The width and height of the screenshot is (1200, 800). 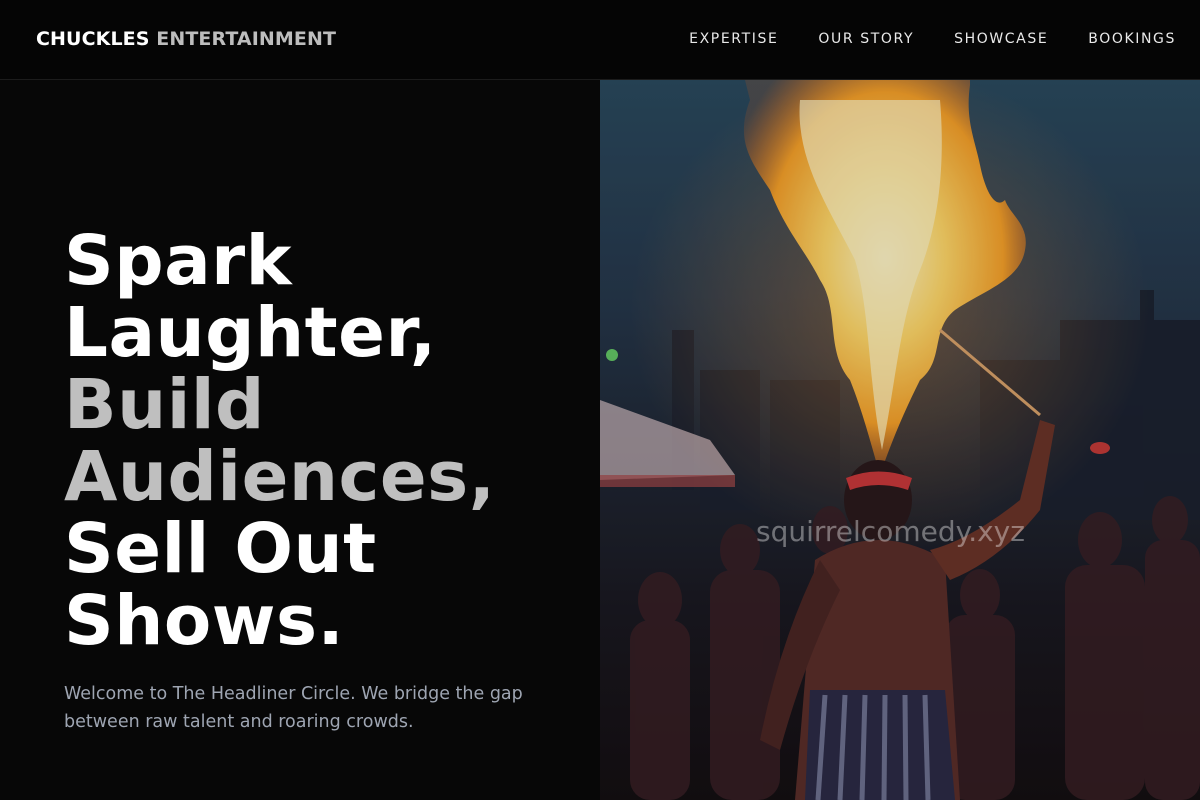 What do you see at coordinates (280, 477) in the screenshot?
I see `headline-line: Audiences,` at bounding box center [280, 477].